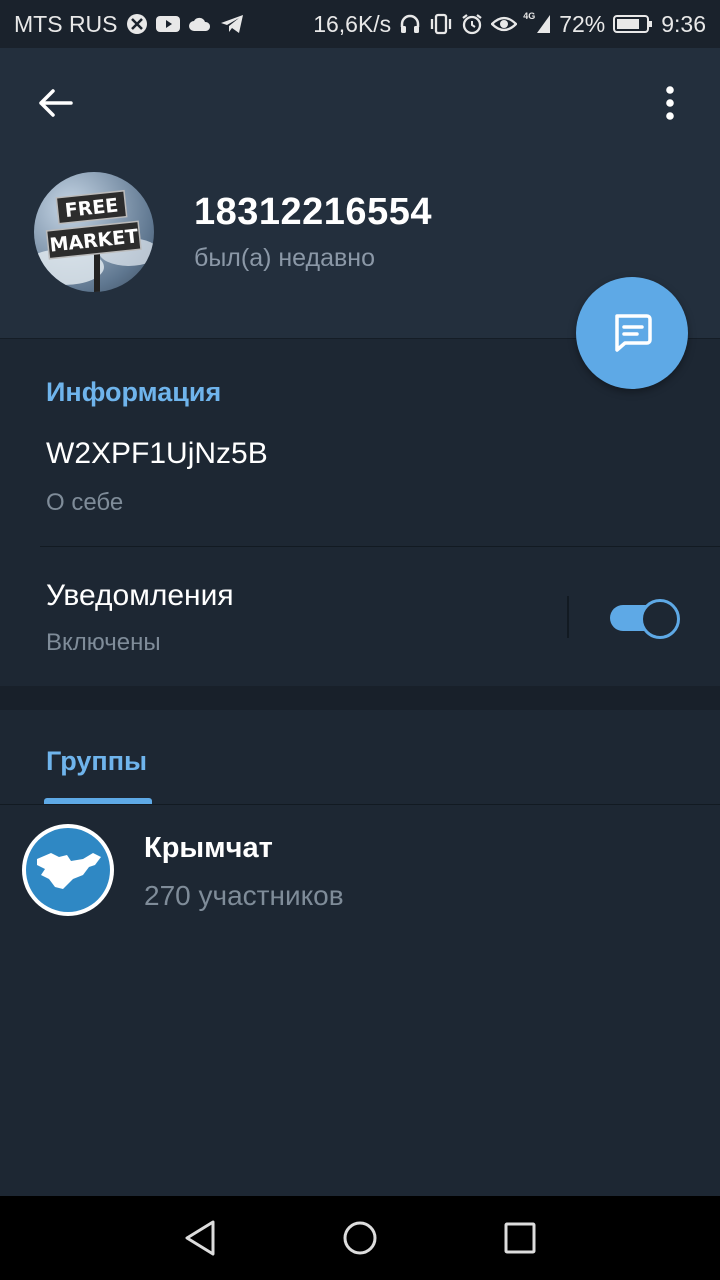  I want to click on bio-caption: О себе, so click(85, 502).